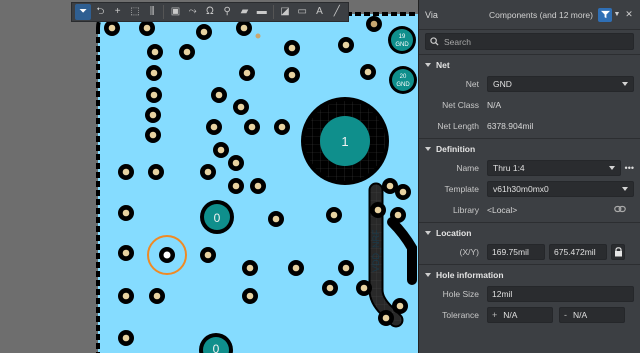 This screenshot has height=353, width=640. What do you see at coordinates (620, 210) in the screenshot?
I see `link-icon` at bounding box center [620, 210].